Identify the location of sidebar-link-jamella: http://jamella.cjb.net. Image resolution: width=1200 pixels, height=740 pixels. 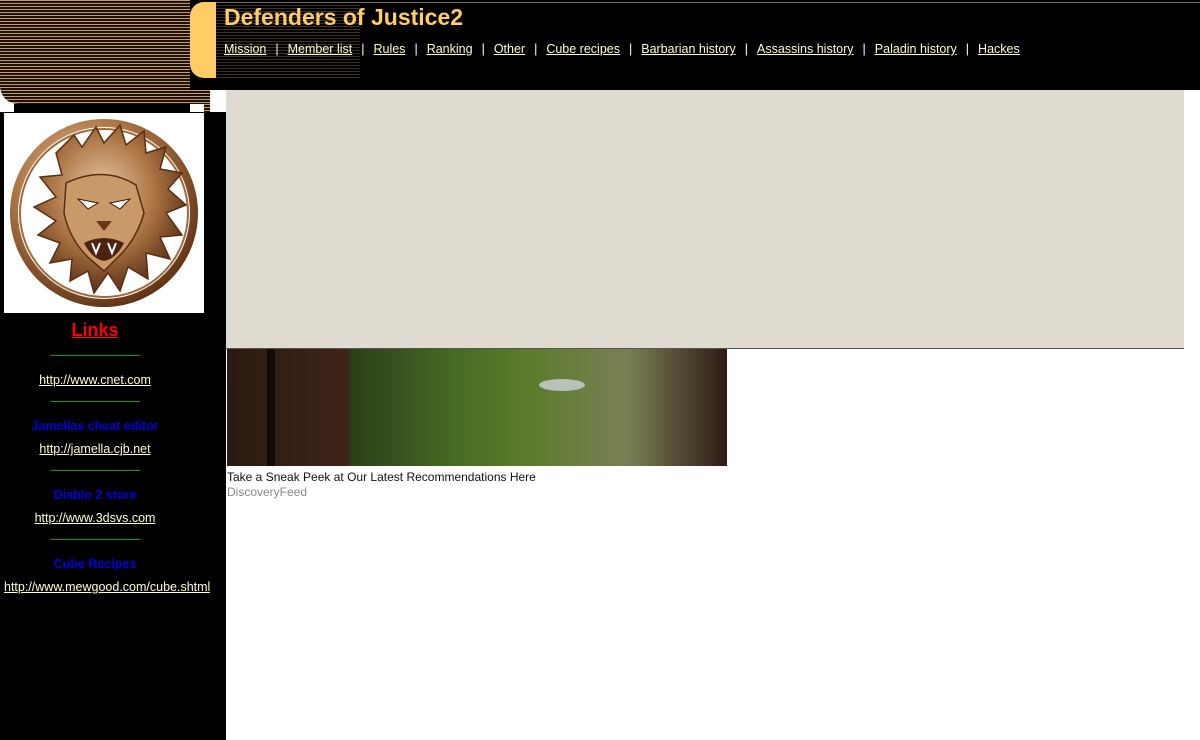
(95, 449).